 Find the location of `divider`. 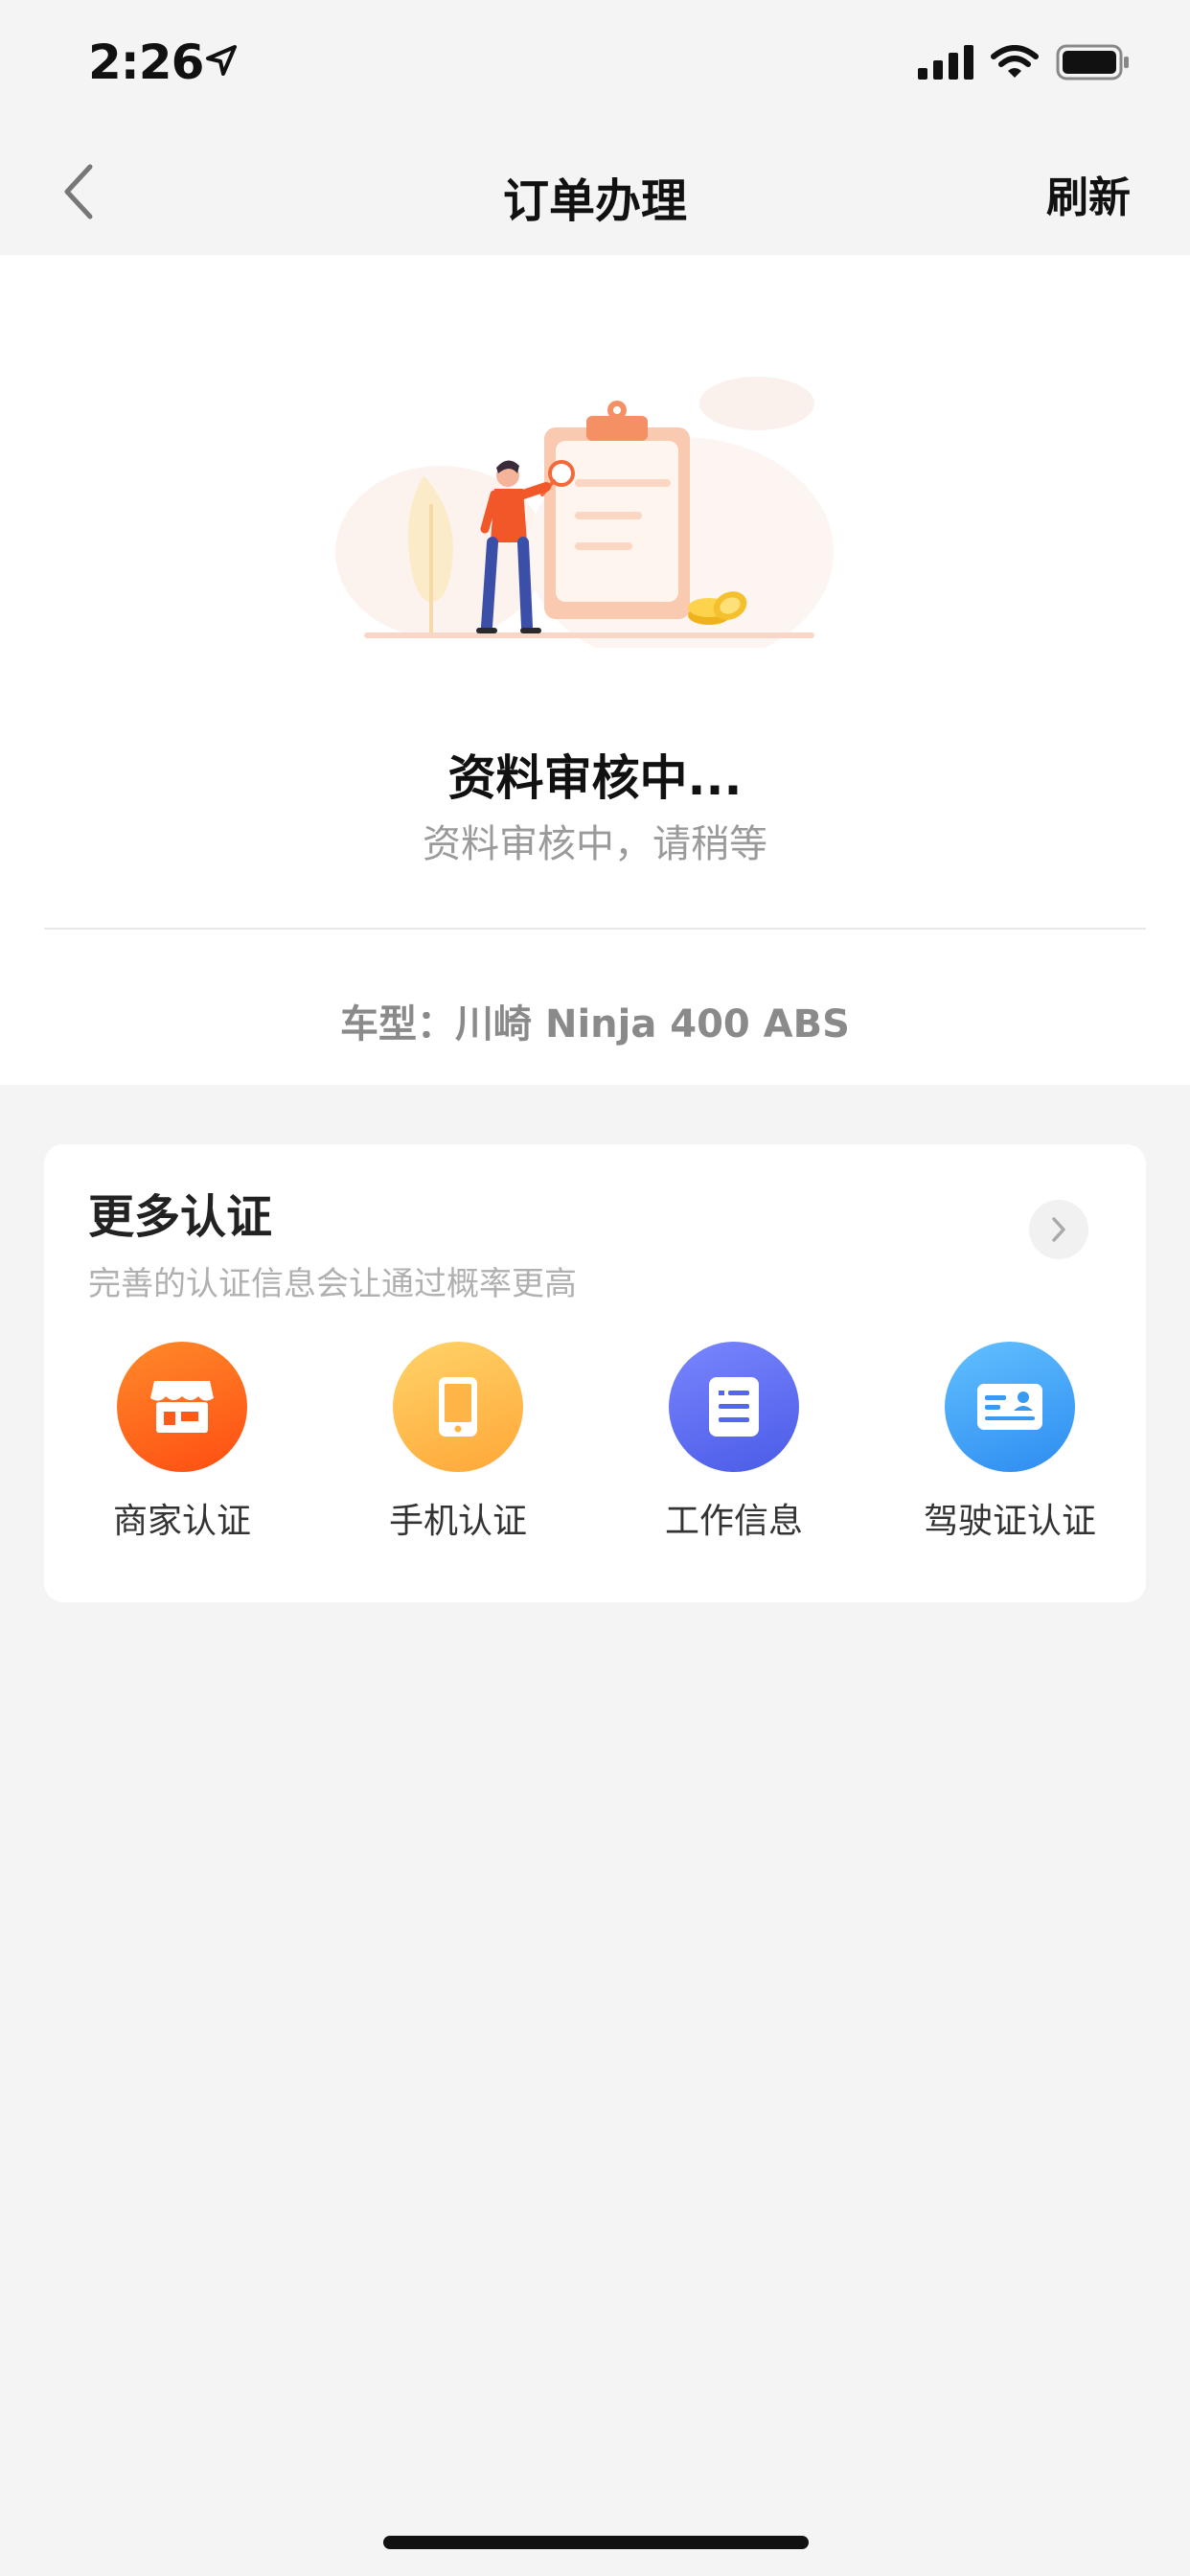

divider is located at coordinates (595, 929).